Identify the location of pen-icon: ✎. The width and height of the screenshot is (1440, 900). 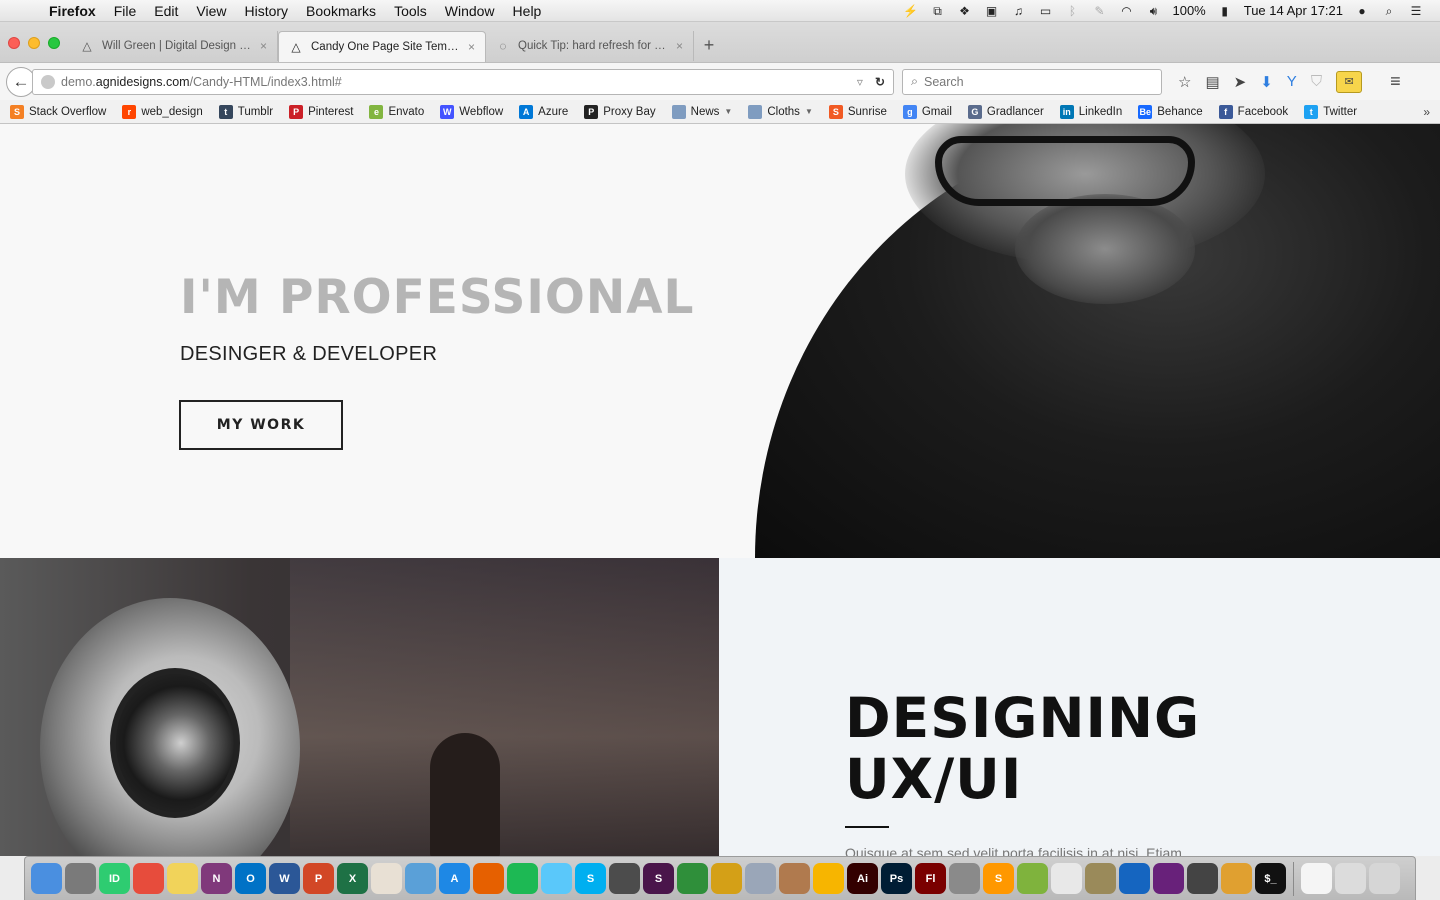
(1099, 11).